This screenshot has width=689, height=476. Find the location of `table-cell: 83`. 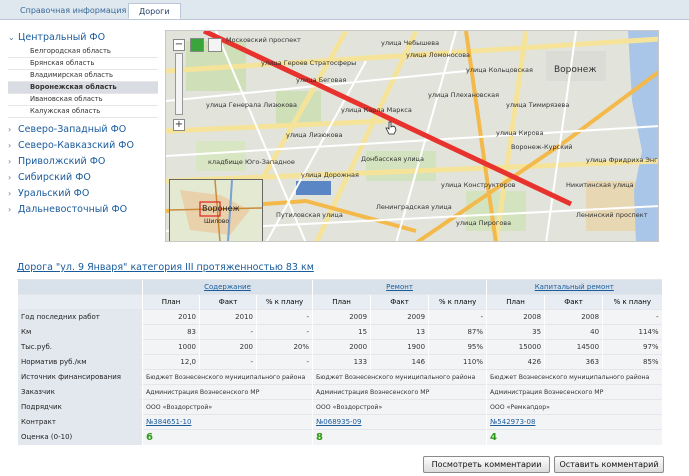

table-cell: 83 is located at coordinates (171, 332).